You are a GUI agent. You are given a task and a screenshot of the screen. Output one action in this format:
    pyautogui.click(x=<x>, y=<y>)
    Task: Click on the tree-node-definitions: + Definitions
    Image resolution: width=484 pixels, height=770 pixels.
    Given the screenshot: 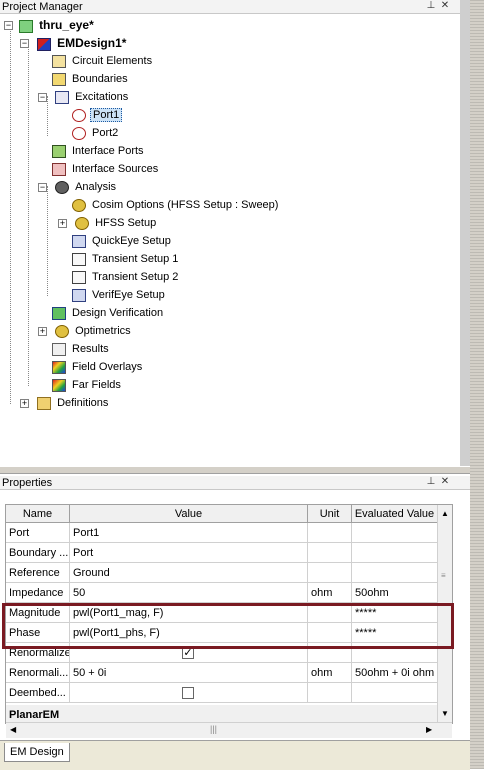 What is the action you would take?
    pyautogui.click(x=65, y=403)
    